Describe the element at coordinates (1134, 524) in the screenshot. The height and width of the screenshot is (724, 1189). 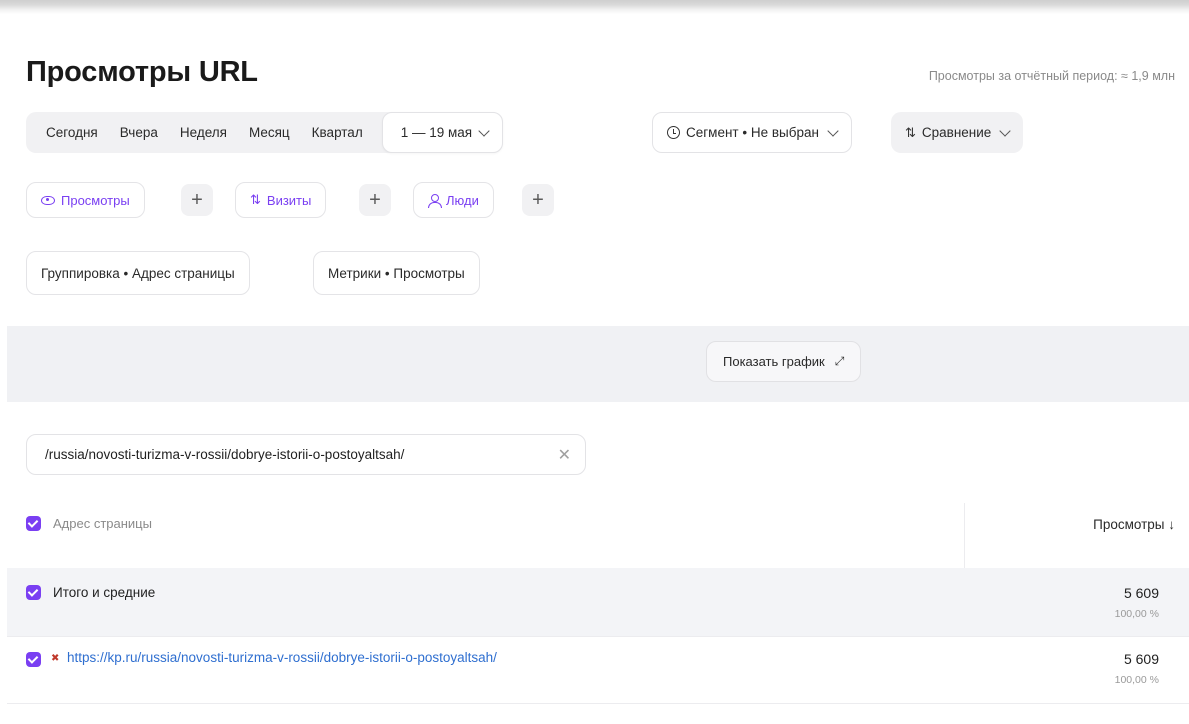
I see `column-header-views: Просмотры ↓` at that location.